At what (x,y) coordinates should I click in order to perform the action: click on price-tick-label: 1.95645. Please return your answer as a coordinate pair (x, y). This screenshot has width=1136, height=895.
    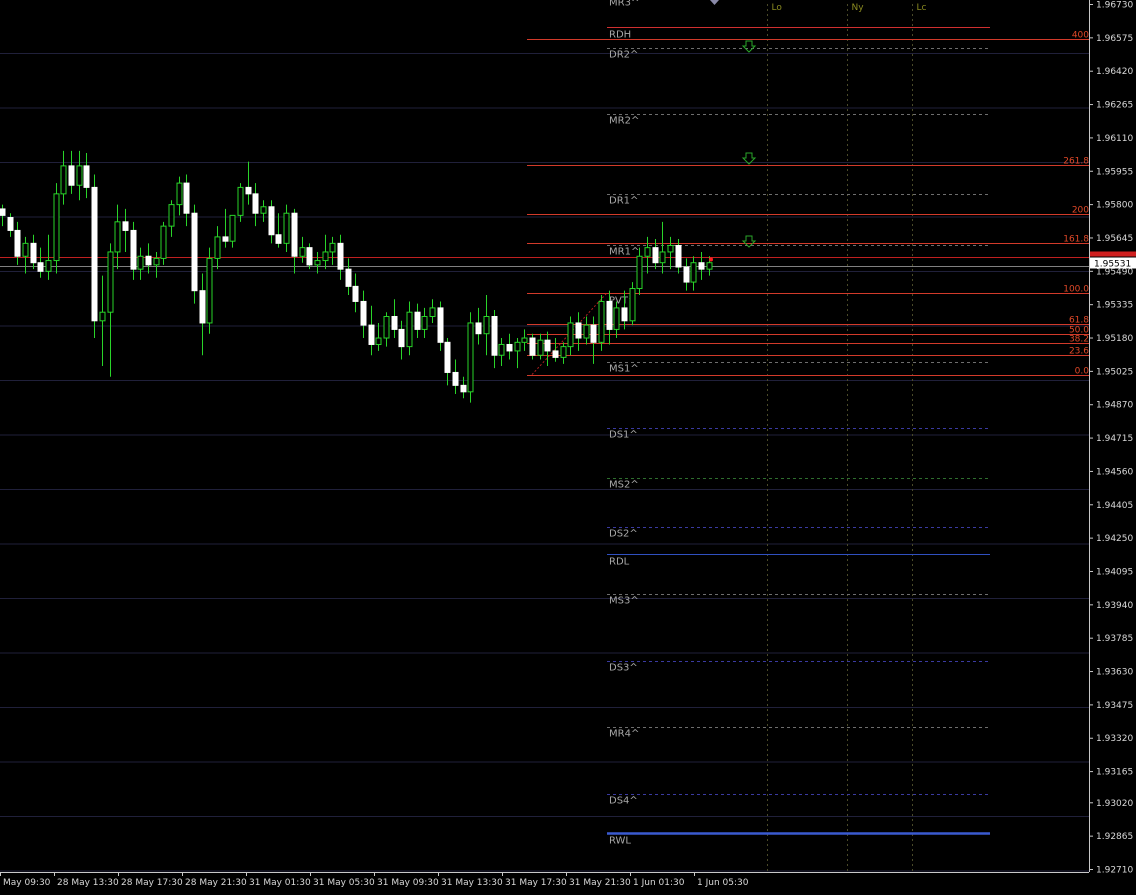
    Looking at the image, I should click on (1114, 239).